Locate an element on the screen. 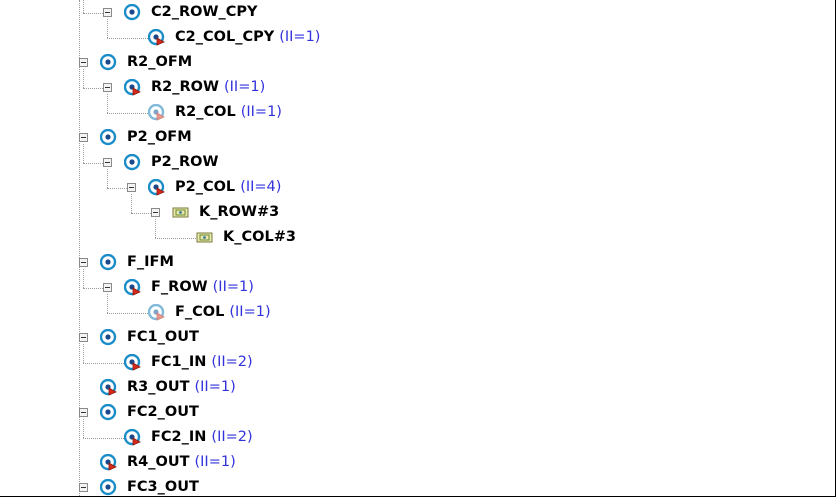 This screenshot has width=836, height=497. loop-name: K_ROW#3 is located at coordinates (239, 212).